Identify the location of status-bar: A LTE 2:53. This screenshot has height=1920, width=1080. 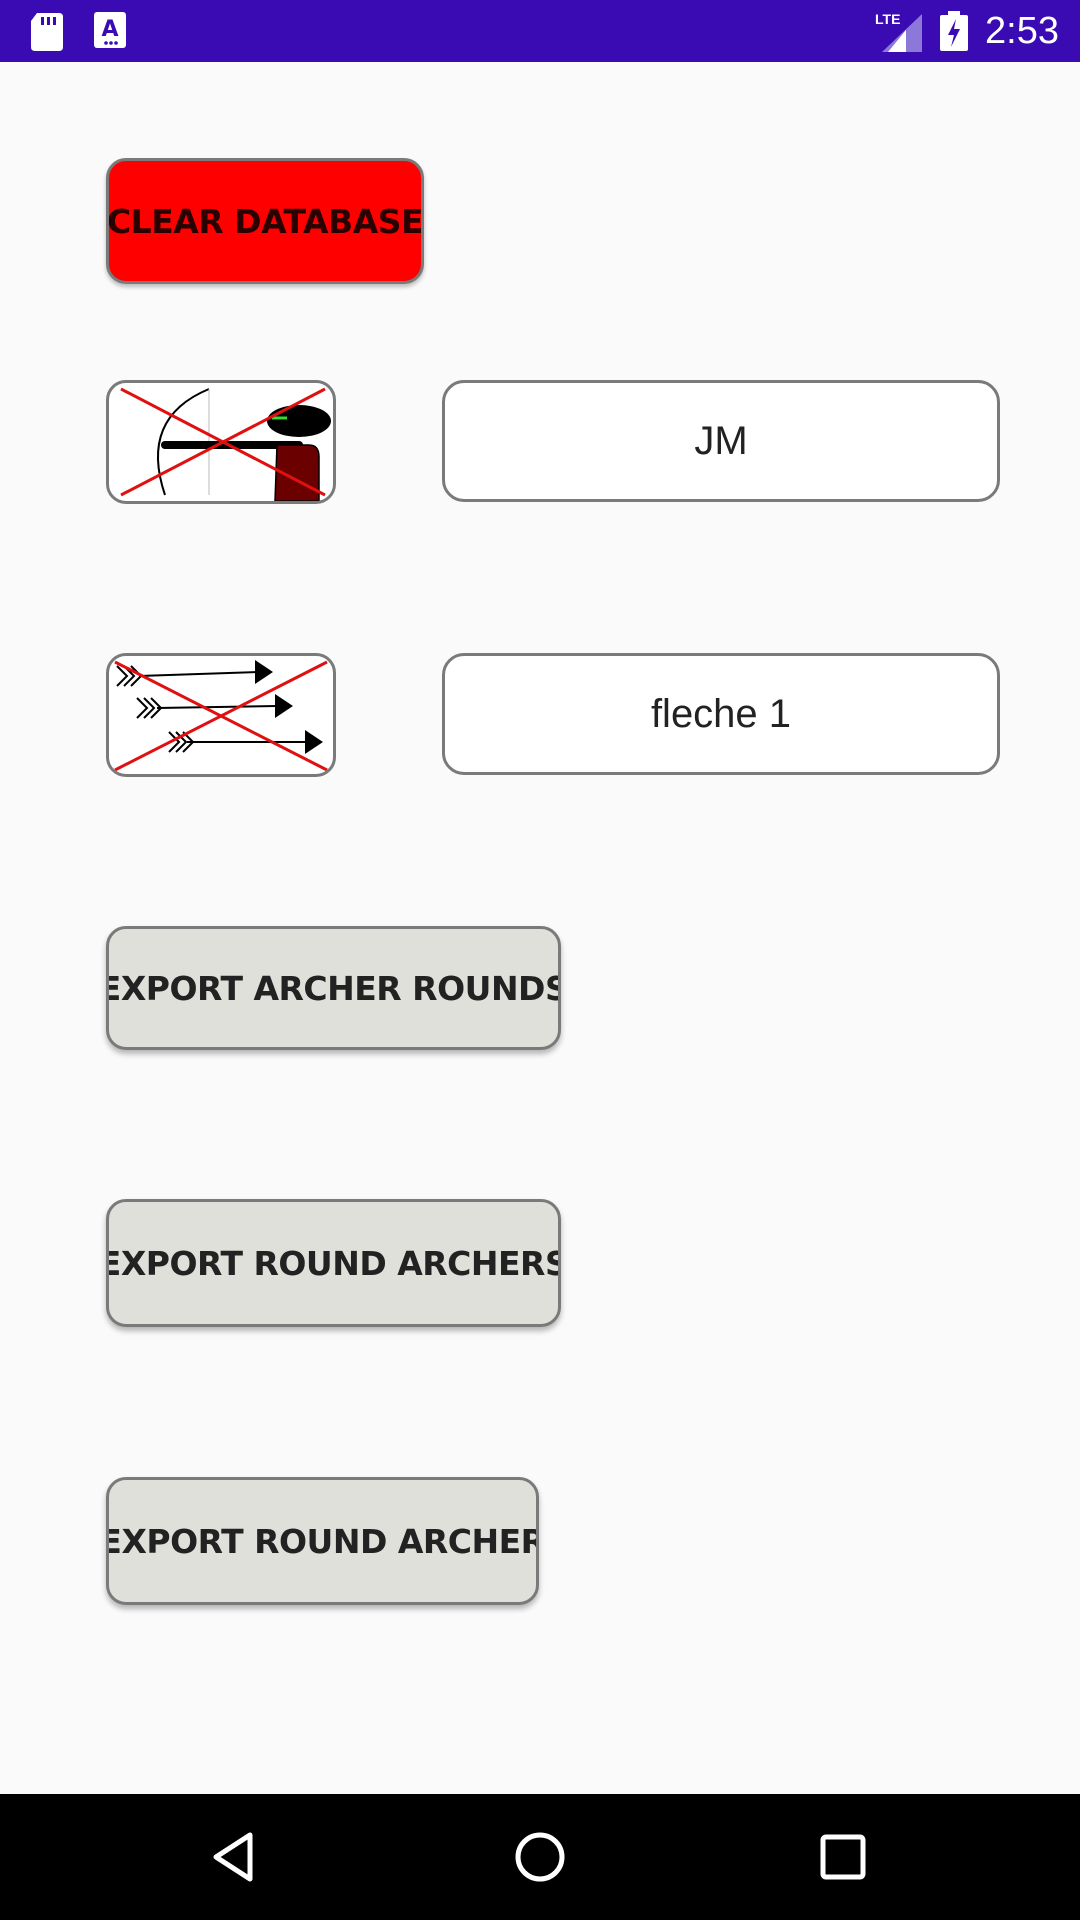
(540, 31).